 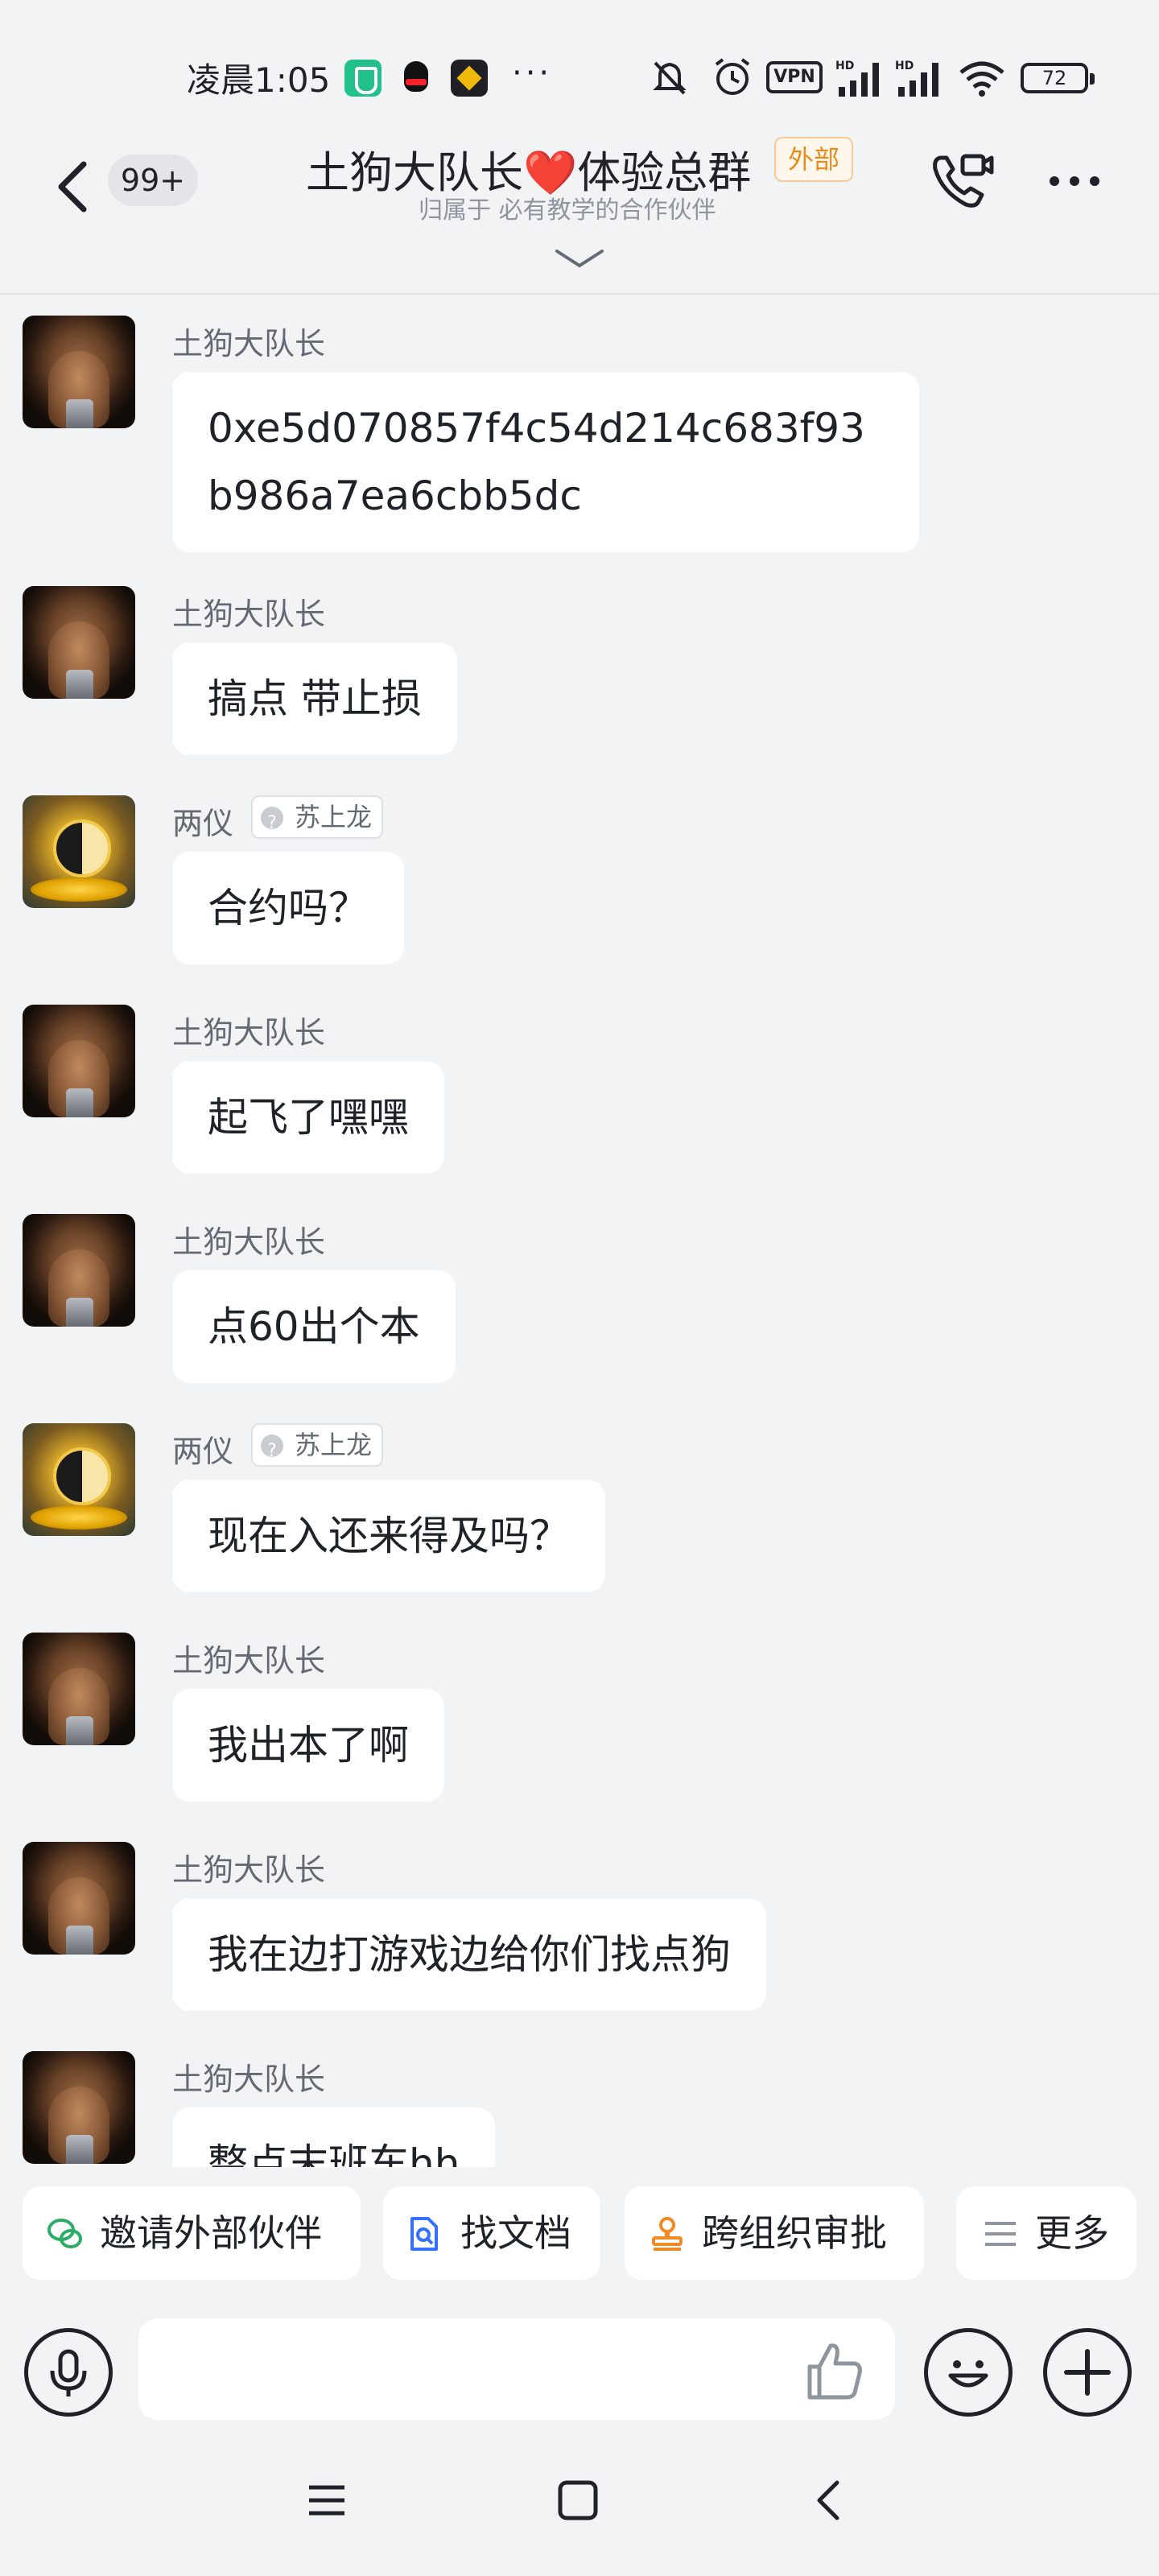 I want to click on approval-stamp-icon, so click(x=667, y=2234).